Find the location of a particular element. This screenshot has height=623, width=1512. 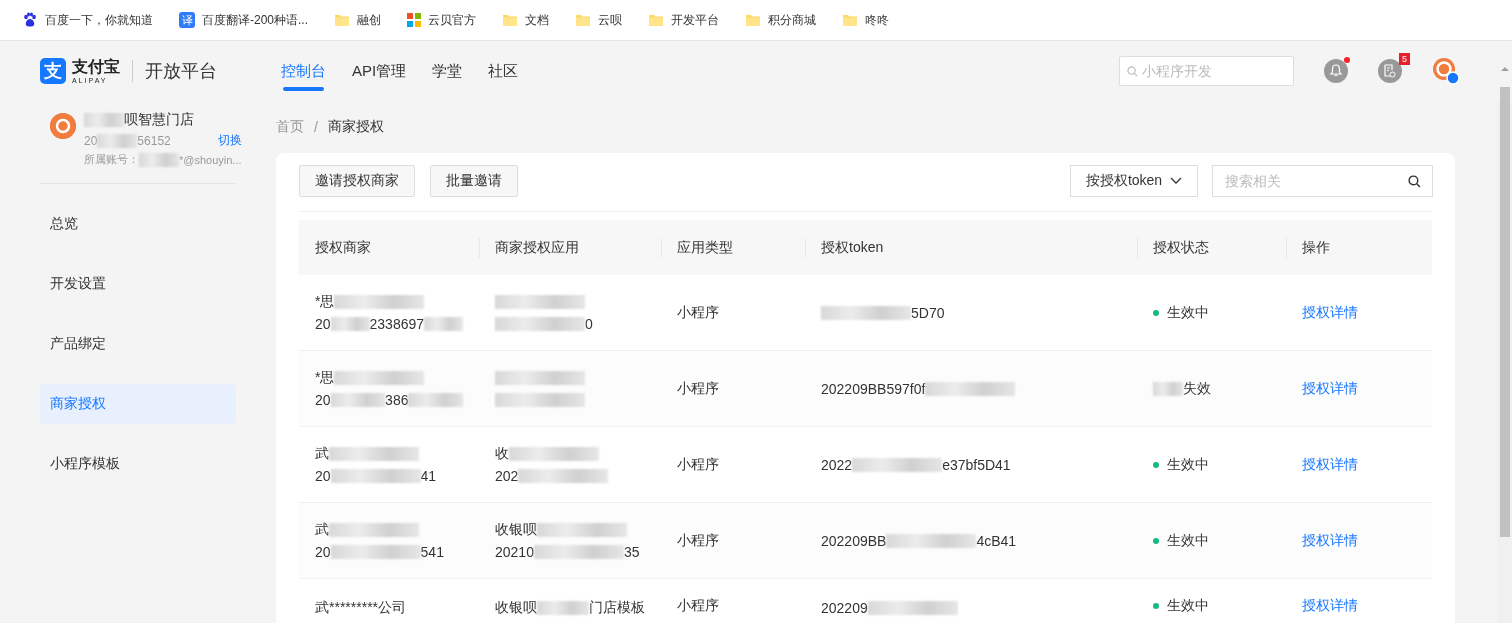

merchant-text: 386 is located at coordinates (397, 399).